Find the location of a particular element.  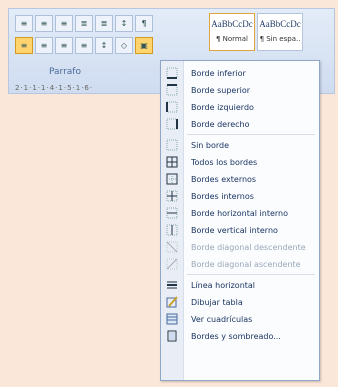

menu-item-borde-derecho: Borde derecho is located at coordinates (240, 124).